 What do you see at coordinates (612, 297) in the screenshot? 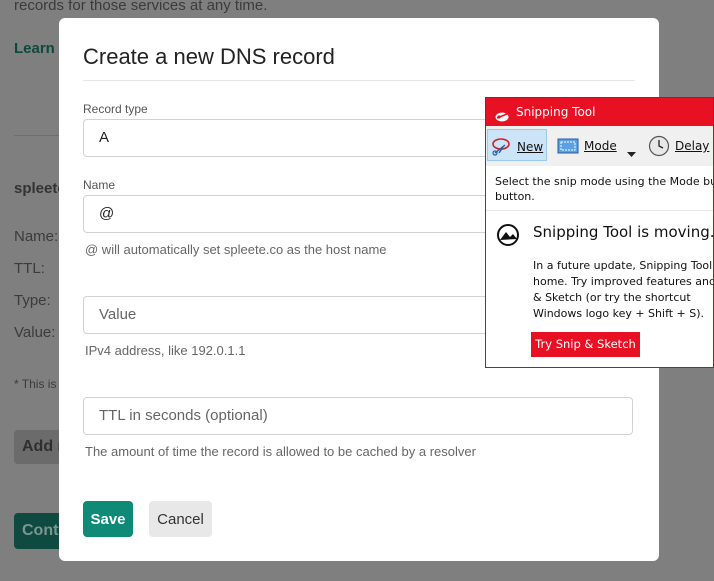
I see `snip-paragraph-line-3: & Sketch (or try the shortcut` at bounding box center [612, 297].